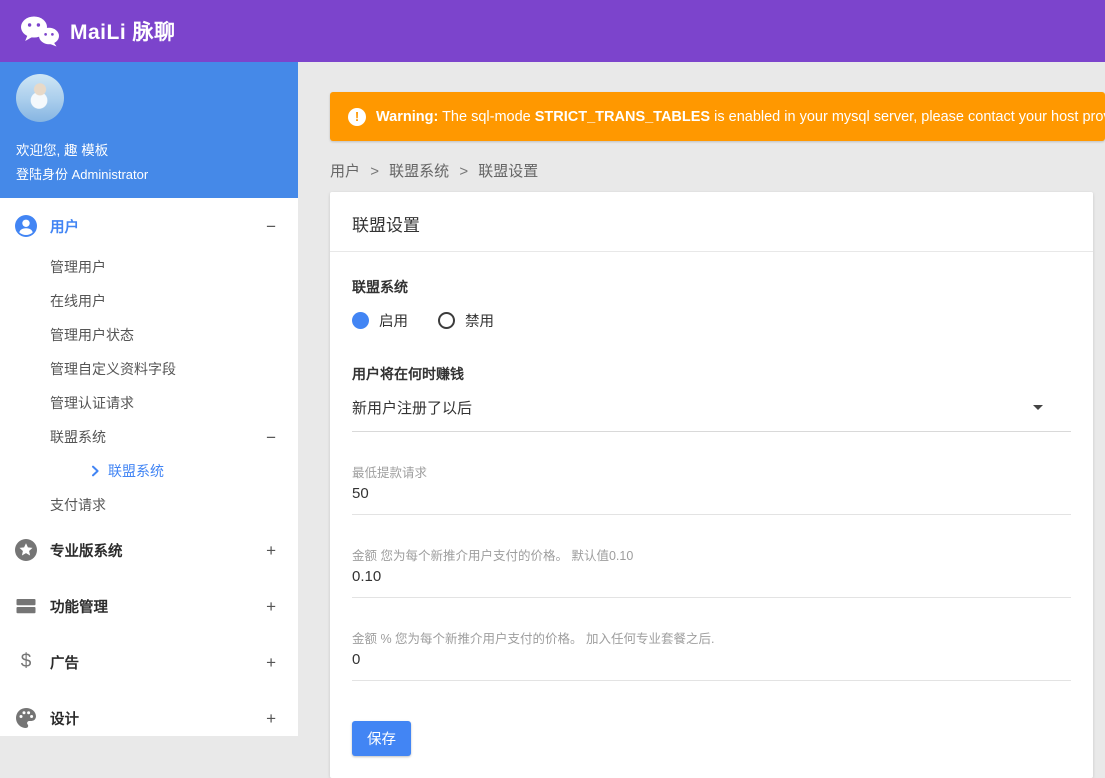 This screenshot has height=778, width=1105. I want to click on user-circle-icon, so click(26, 226).